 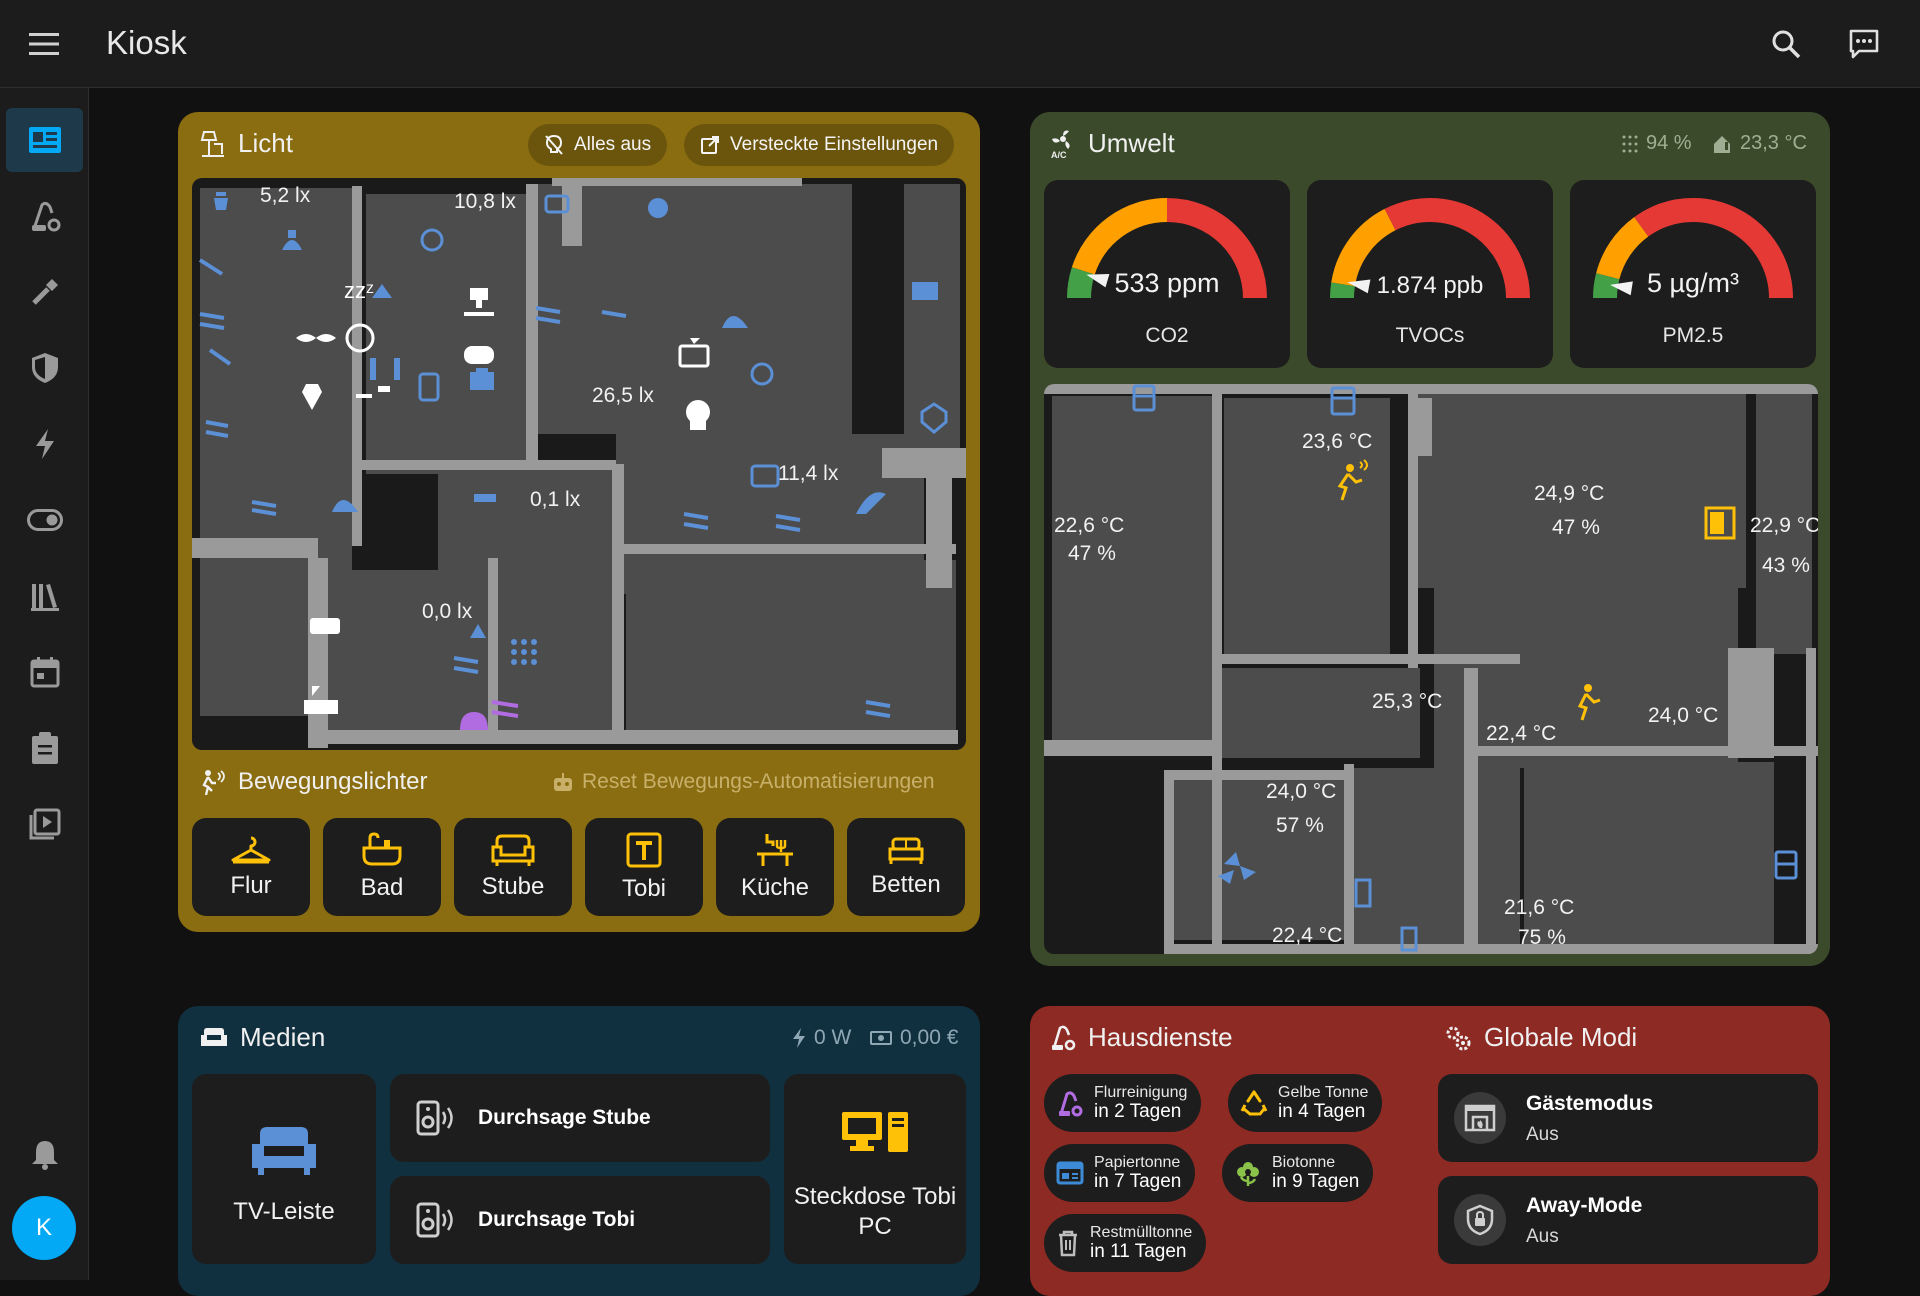 I want to click on announce-tobi-button: Durchsage Tobi, so click(x=580, y=1220).